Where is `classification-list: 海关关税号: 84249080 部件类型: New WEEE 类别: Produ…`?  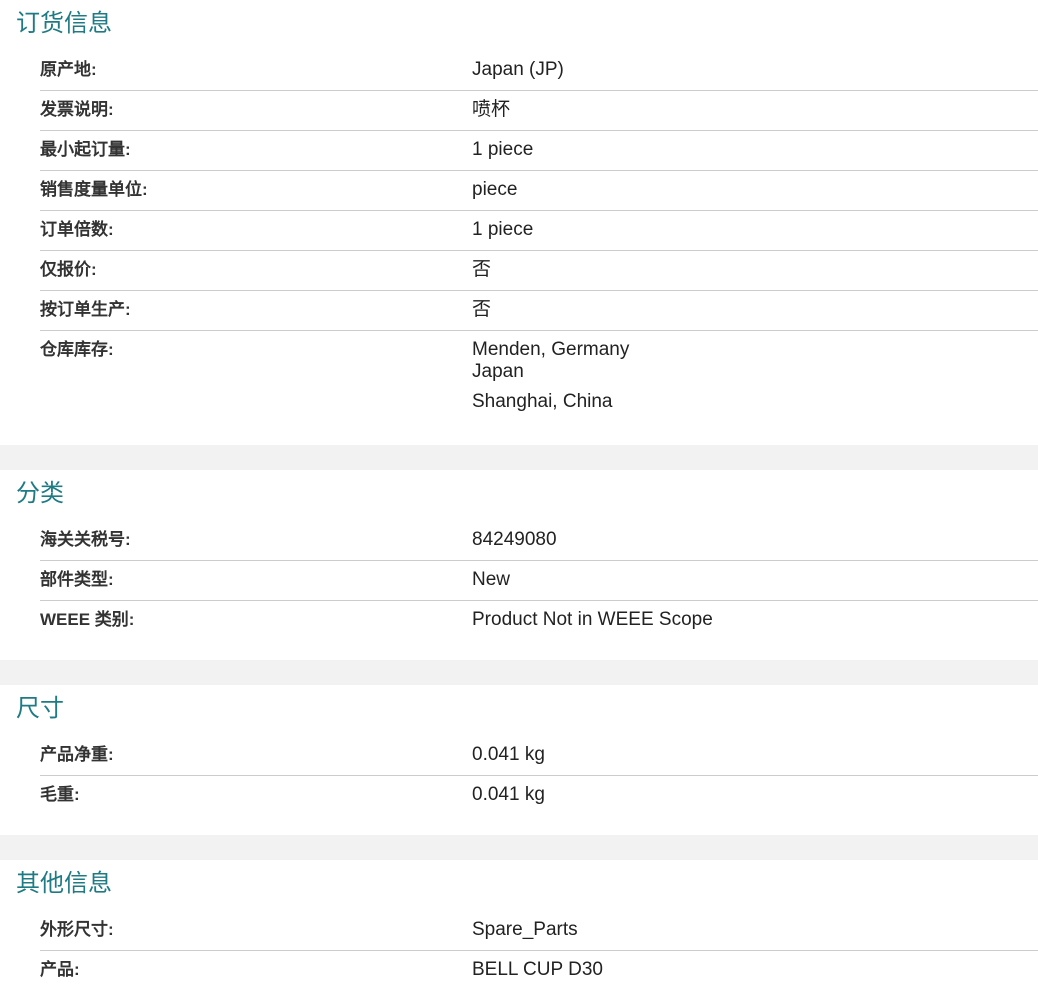 classification-list: 海关关税号: 84249080 部件类型: New WEEE 类别: Produ… is located at coordinates (539, 581).